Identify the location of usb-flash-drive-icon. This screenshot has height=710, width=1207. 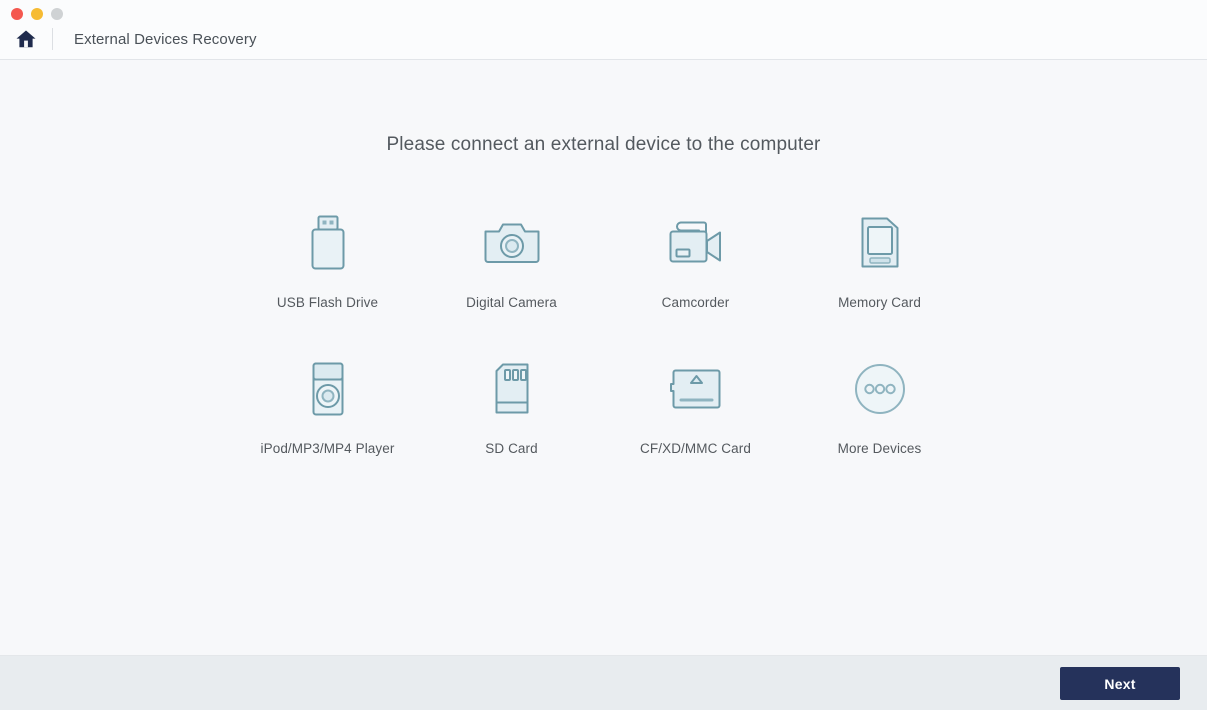
(328, 243).